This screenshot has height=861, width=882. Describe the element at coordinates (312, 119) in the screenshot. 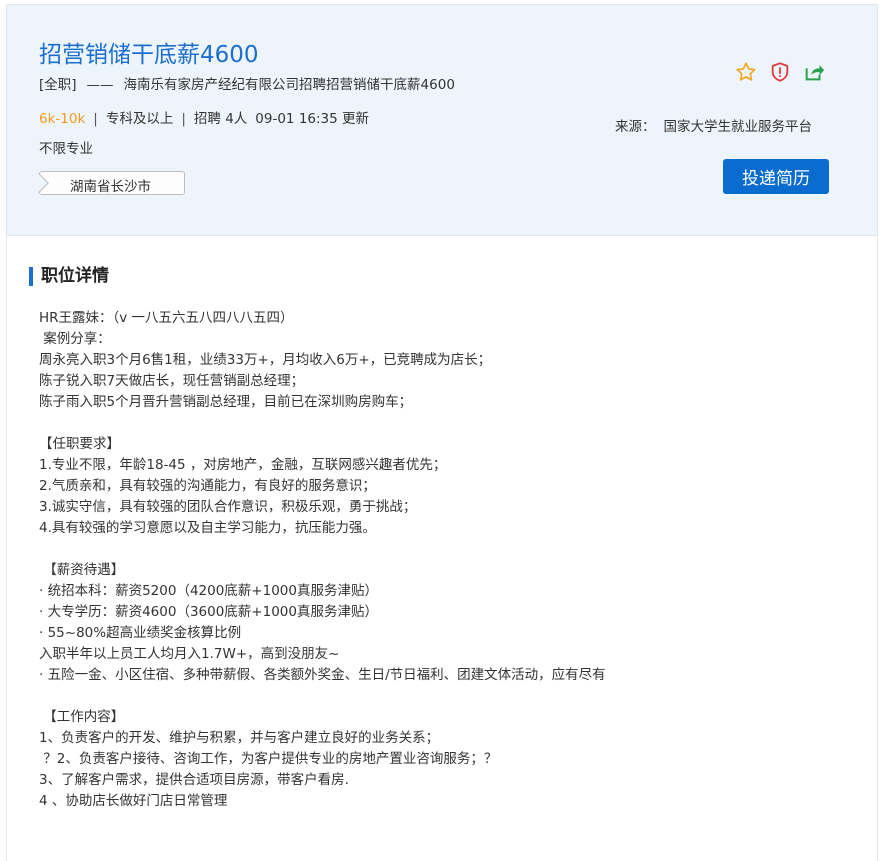

I see `update-time: 09-01 16:35 更新` at that location.